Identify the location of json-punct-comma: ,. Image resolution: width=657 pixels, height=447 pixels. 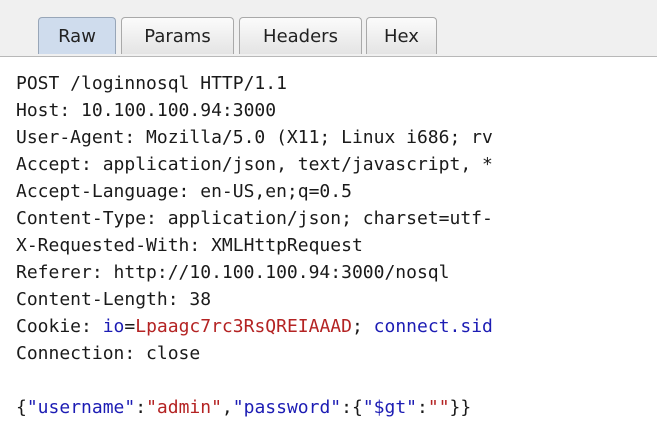
(227, 407).